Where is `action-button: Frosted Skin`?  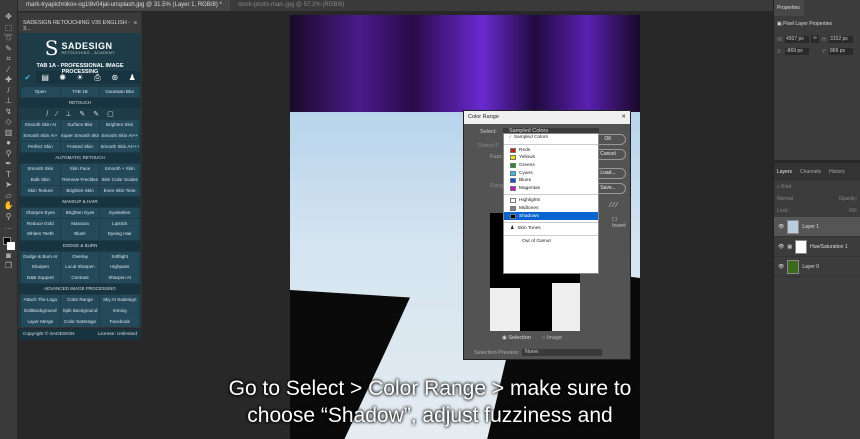
action-button: Frosted Skin is located at coordinates (80, 147).